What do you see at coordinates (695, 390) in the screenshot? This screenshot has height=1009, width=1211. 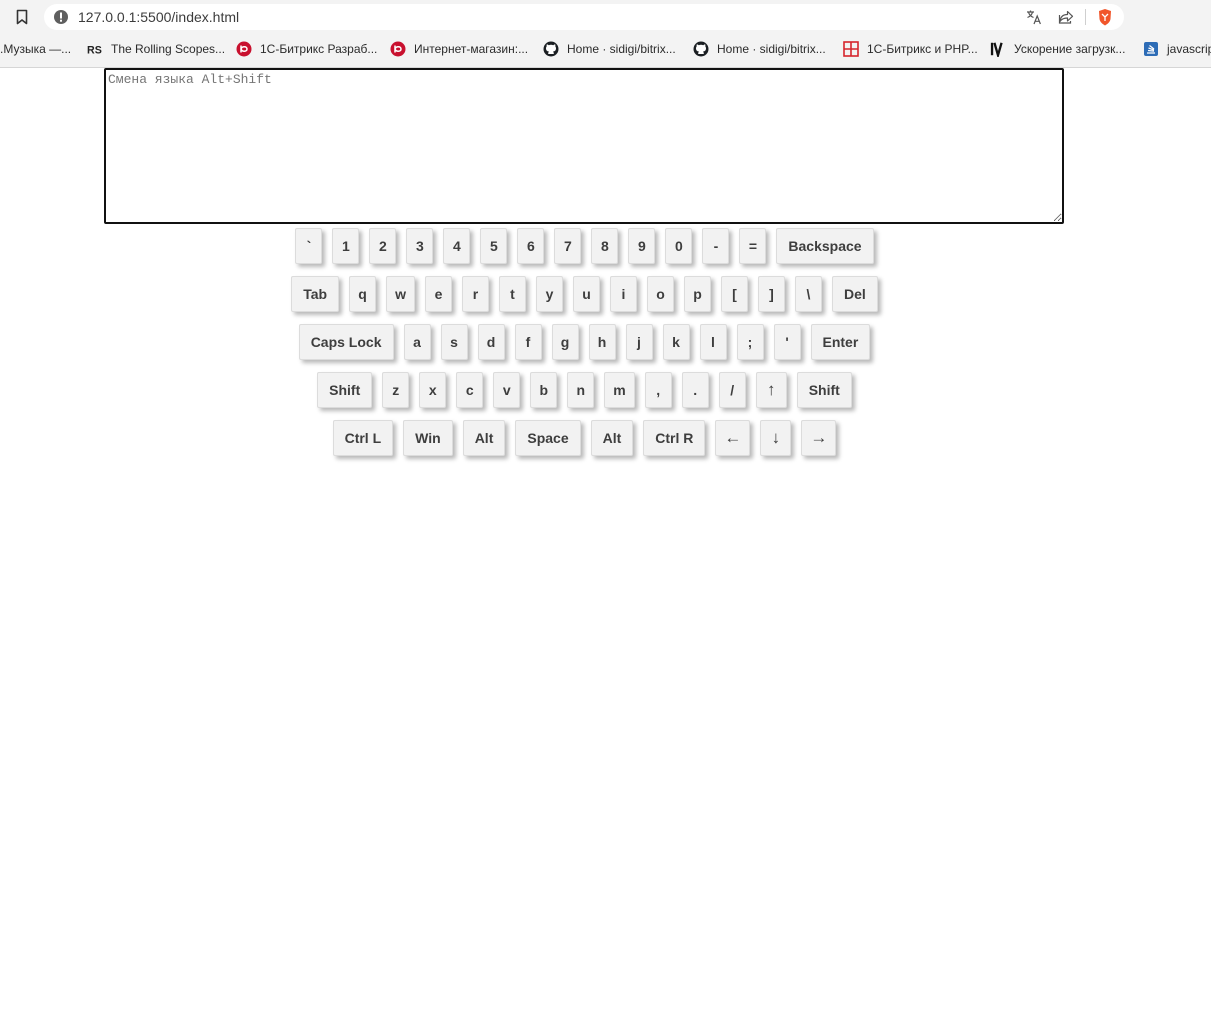 I see `key-period: .` at bounding box center [695, 390].